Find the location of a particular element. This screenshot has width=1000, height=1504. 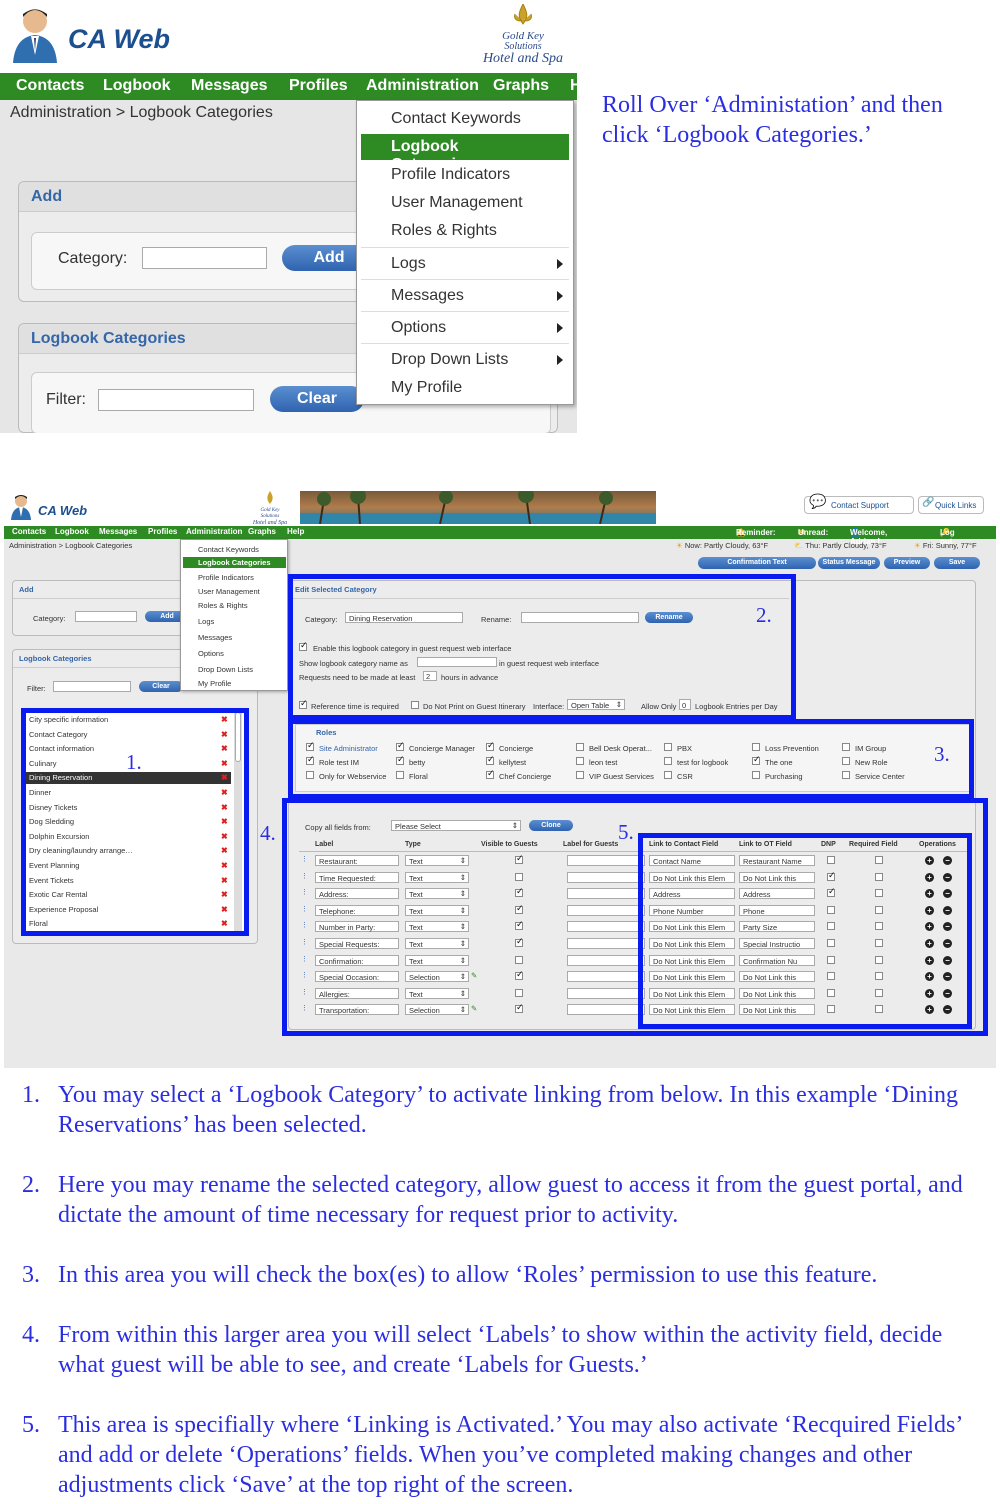

partly-cloudy-icon: ⛅ is located at coordinates (799, 545).